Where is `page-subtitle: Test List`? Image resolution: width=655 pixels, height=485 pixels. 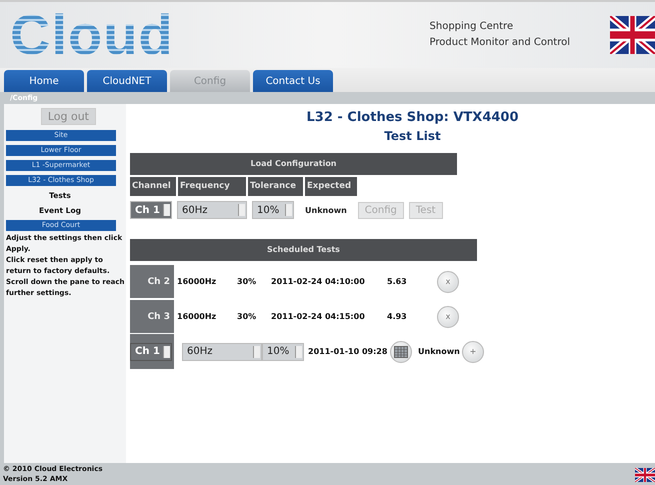 page-subtitle: Test List is located at coordinates (412, 136).